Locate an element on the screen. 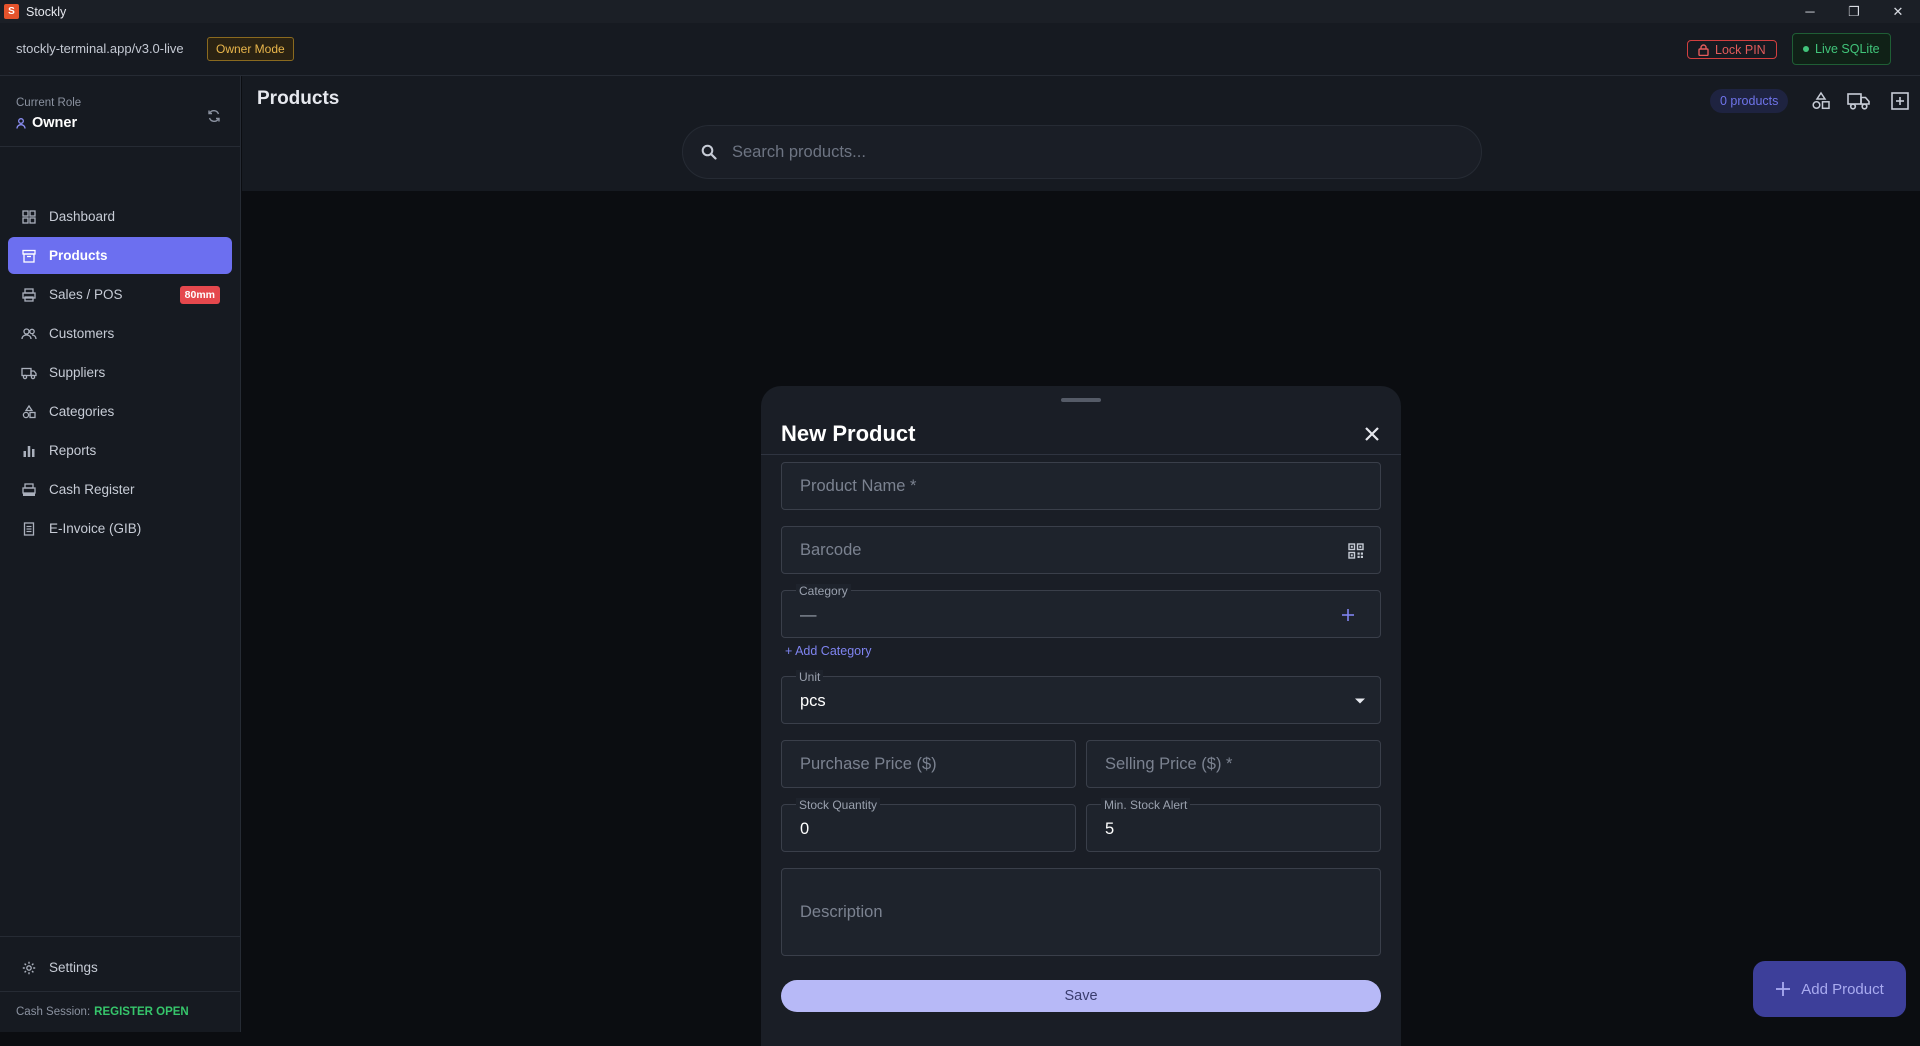 The height and width of the screenshot is (1046, 1920). app-logo-icon: S is located at coordinates (11, 11).